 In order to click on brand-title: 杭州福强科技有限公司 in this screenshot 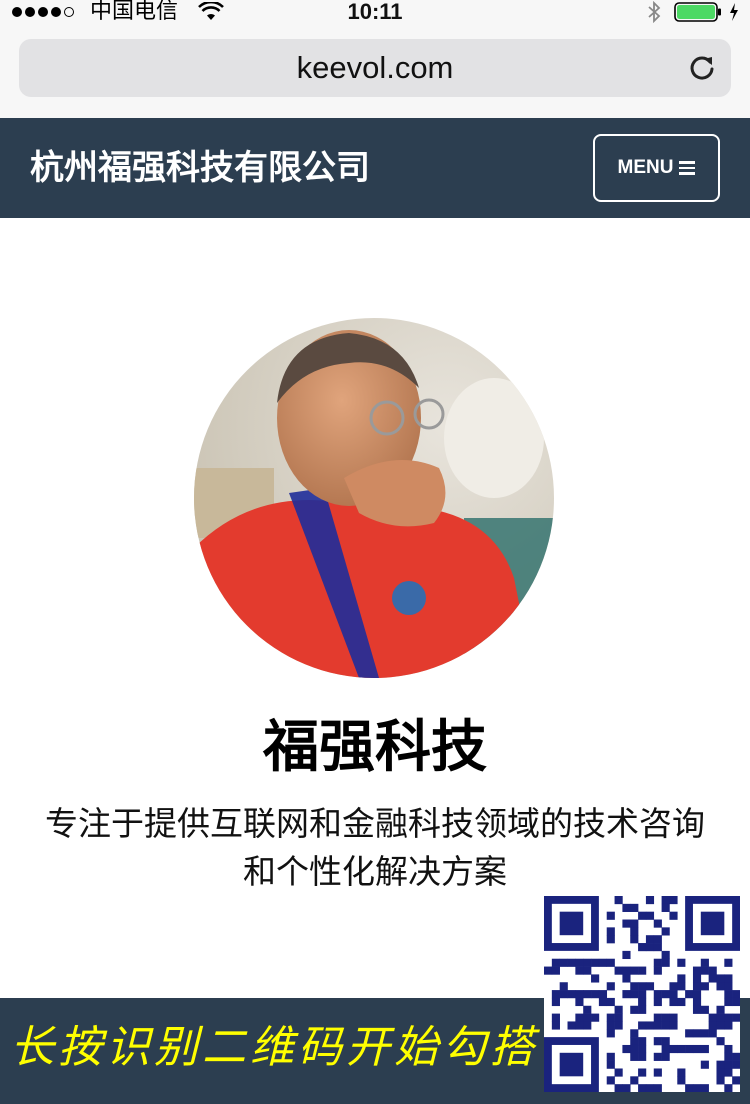, I will do `click(200, 168)`.